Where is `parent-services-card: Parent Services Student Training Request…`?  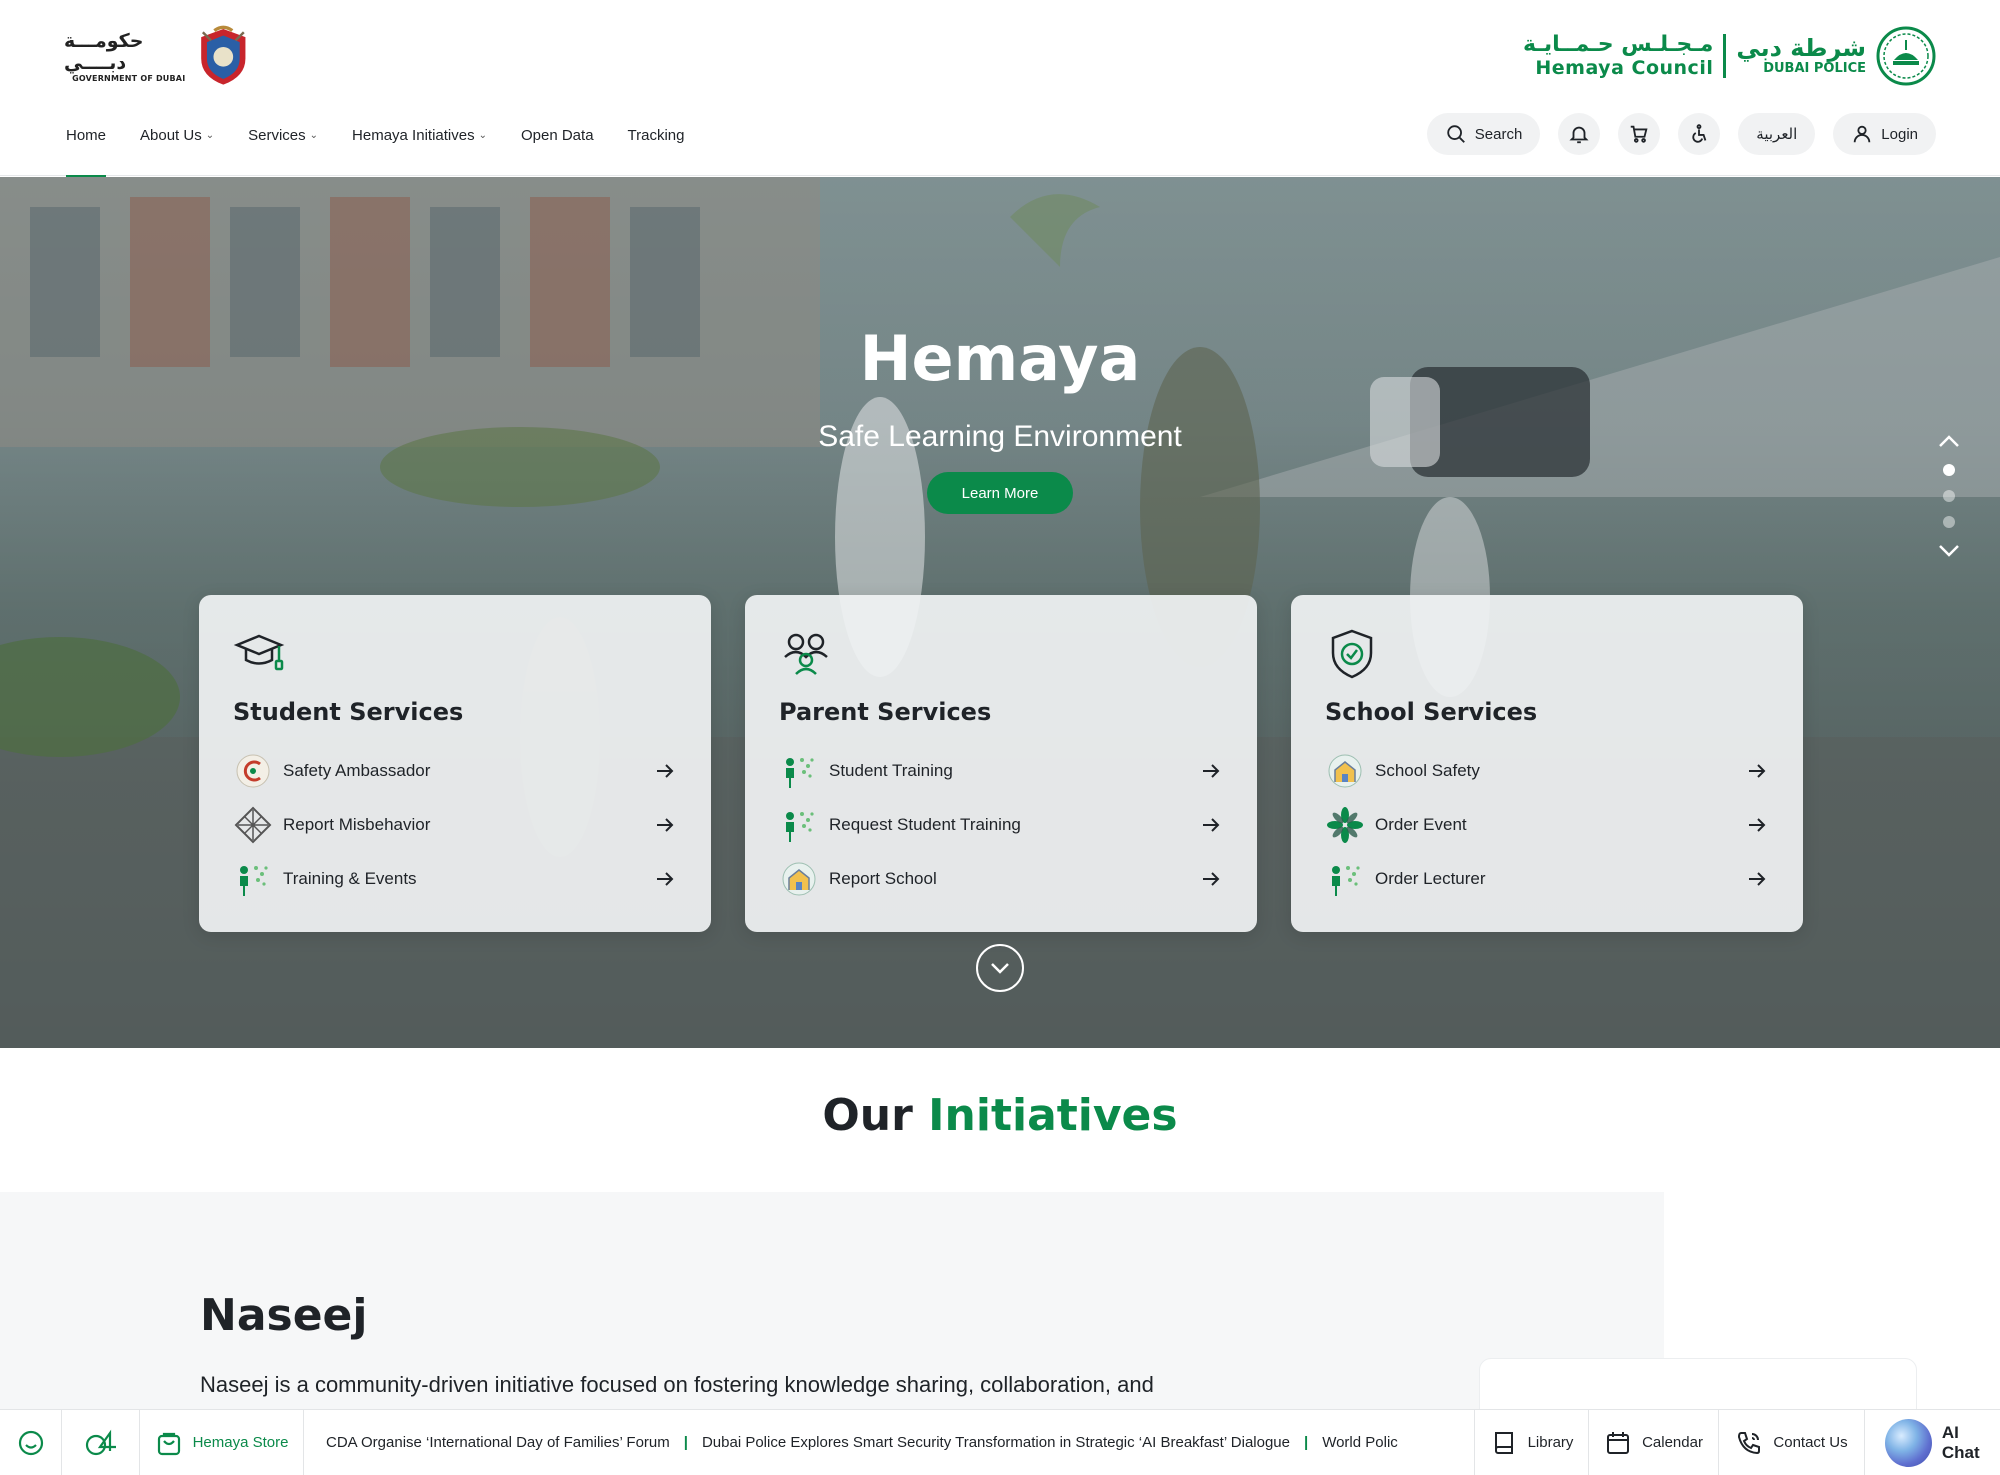
parent-services-card: Parent Services Student Training Request… is located at coordinates (1001, 763).